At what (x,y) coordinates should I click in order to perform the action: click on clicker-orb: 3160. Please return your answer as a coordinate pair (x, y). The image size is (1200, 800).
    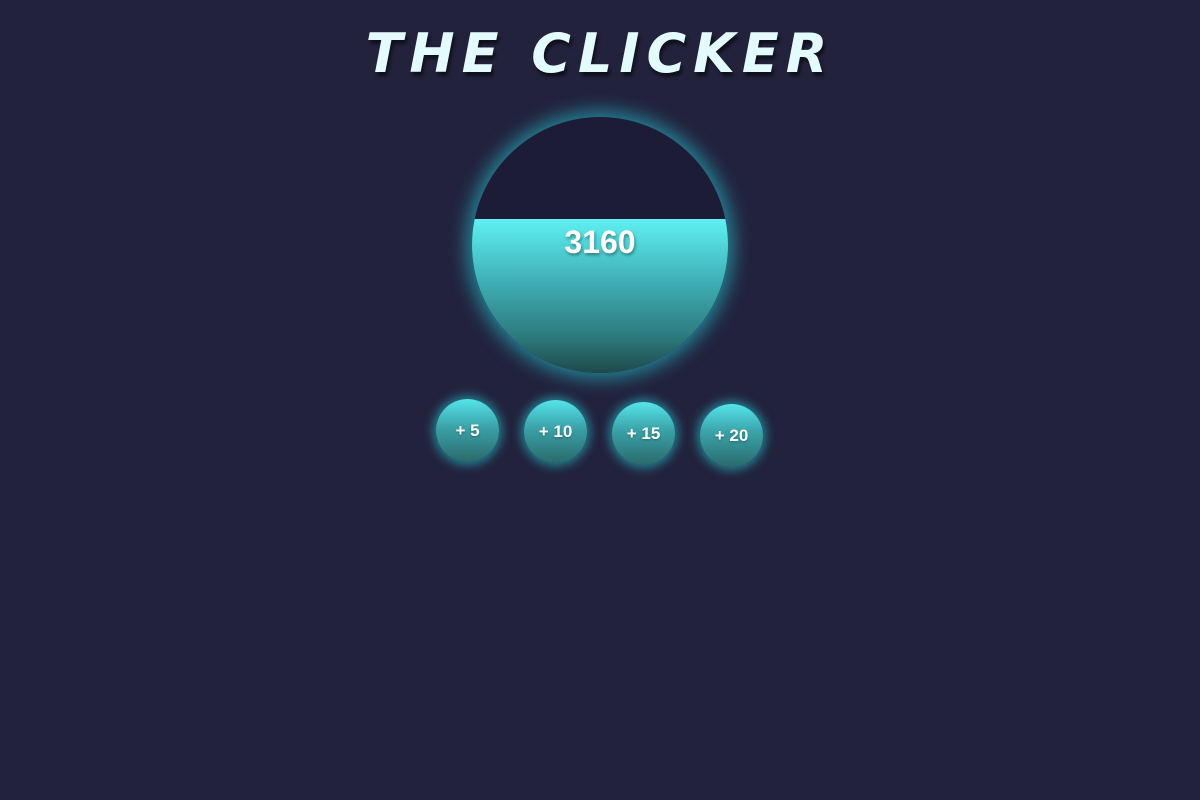
    Looking at the image, I should click on (600, 245).